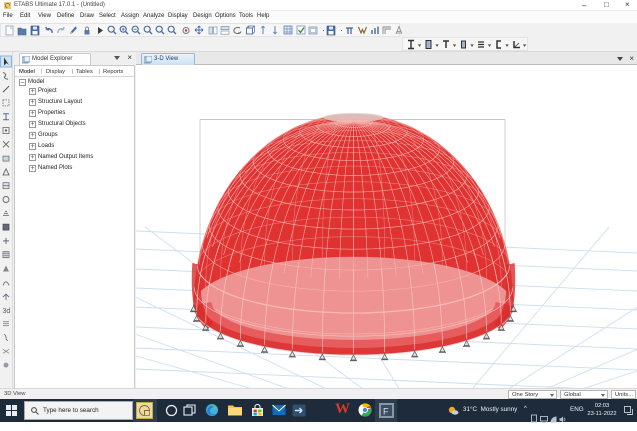 The height and width of the screenshot is (431, 637). What do you see at coordinates (386, 412) in the screenshot?
I see `svg-text: F` at bounding box center [386, 412].